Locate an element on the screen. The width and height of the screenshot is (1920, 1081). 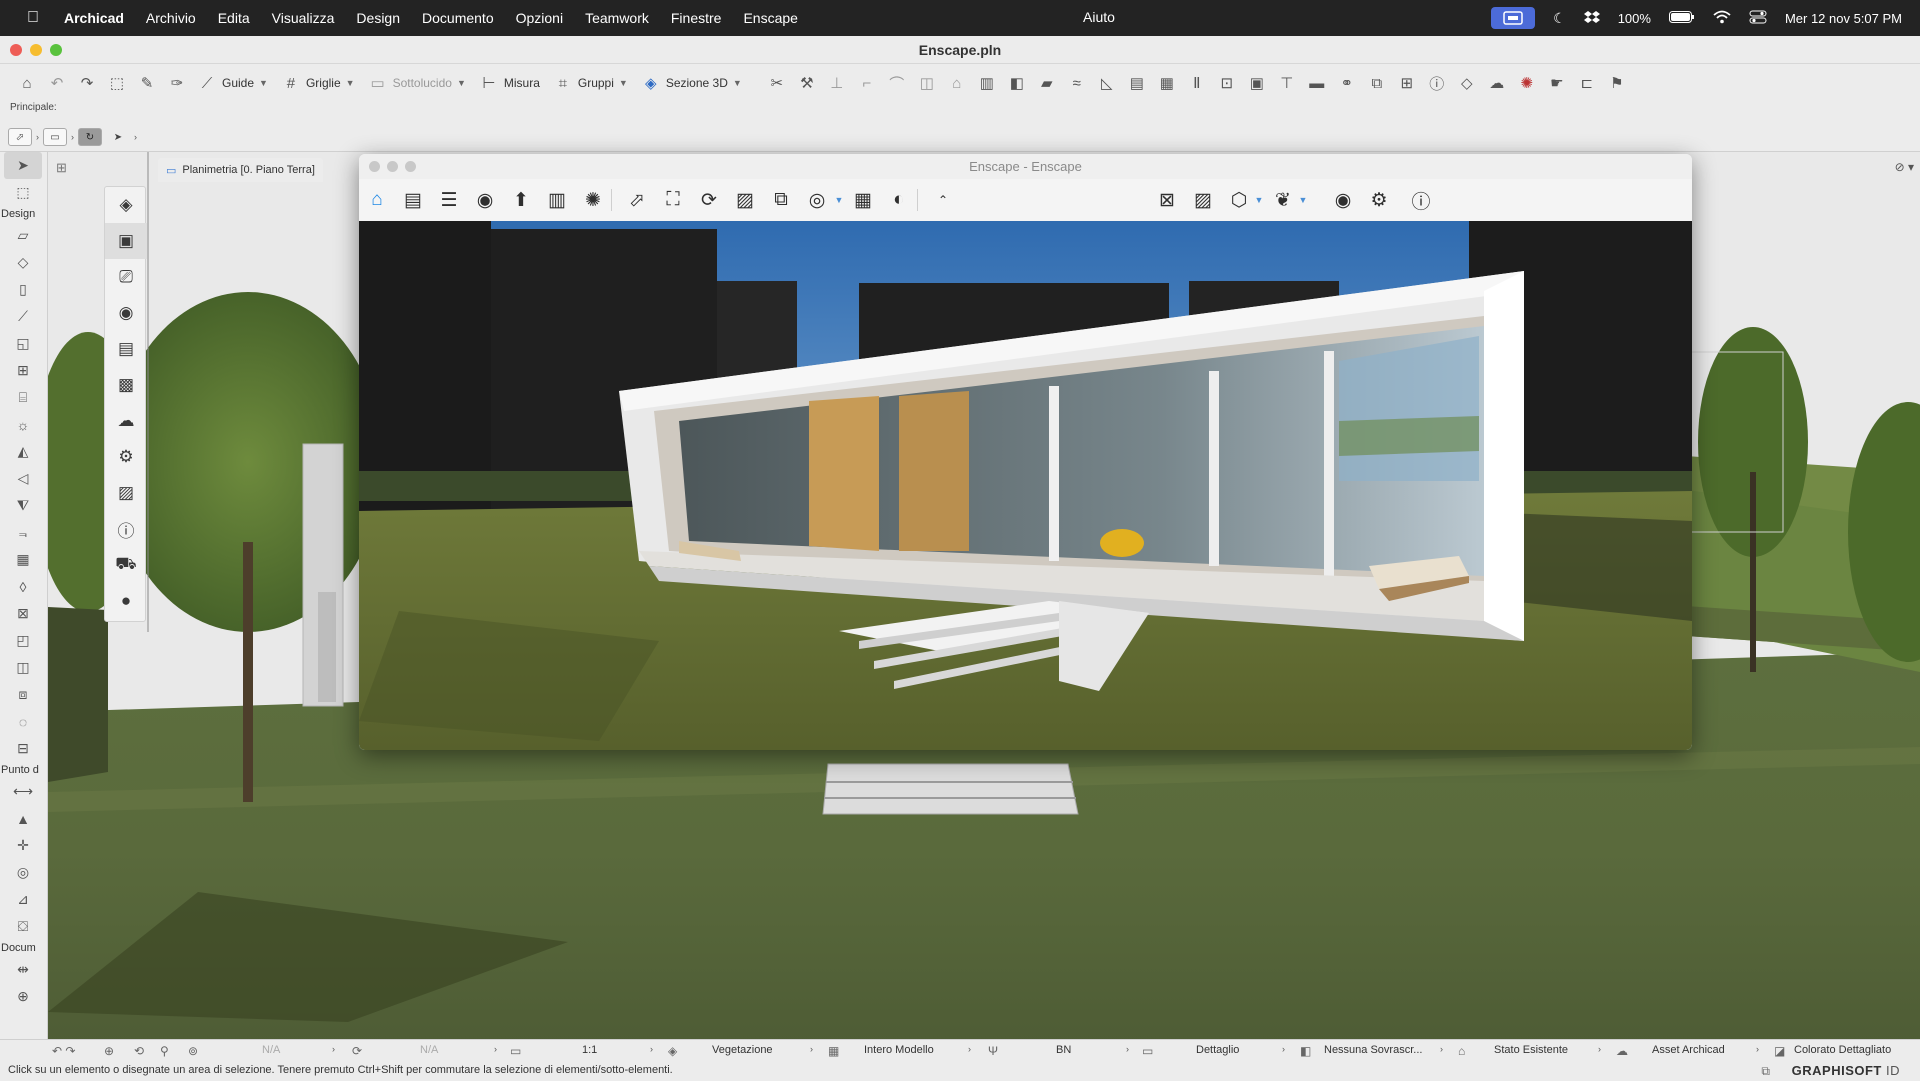
target-tool-icon: ⊕ is located at coordinates (23, 996).